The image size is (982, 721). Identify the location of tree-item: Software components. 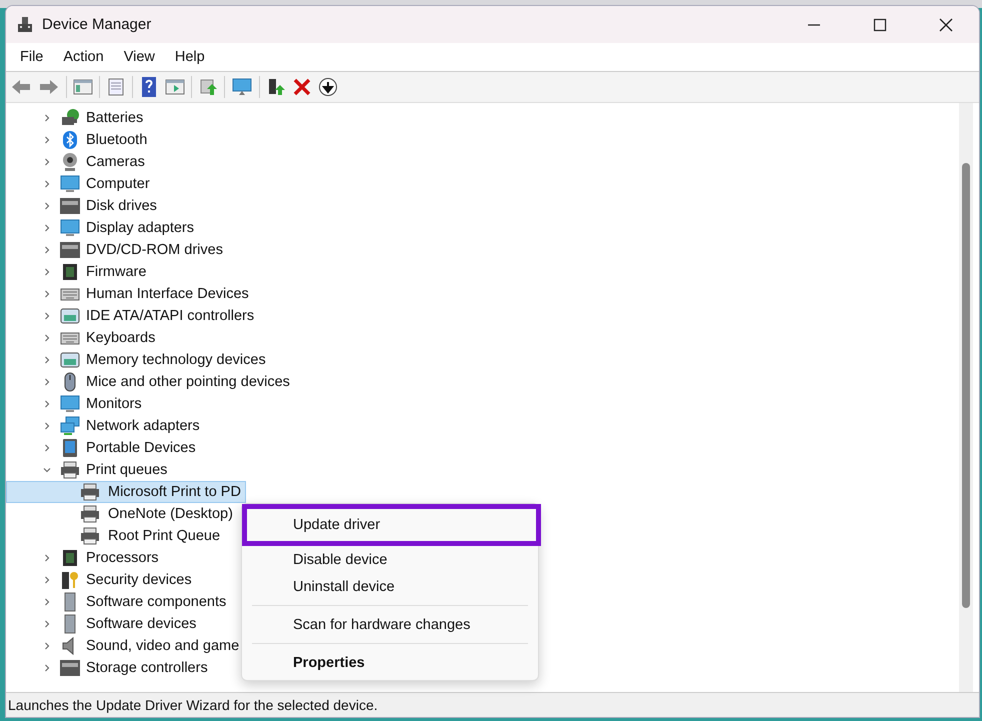
(118, 602).